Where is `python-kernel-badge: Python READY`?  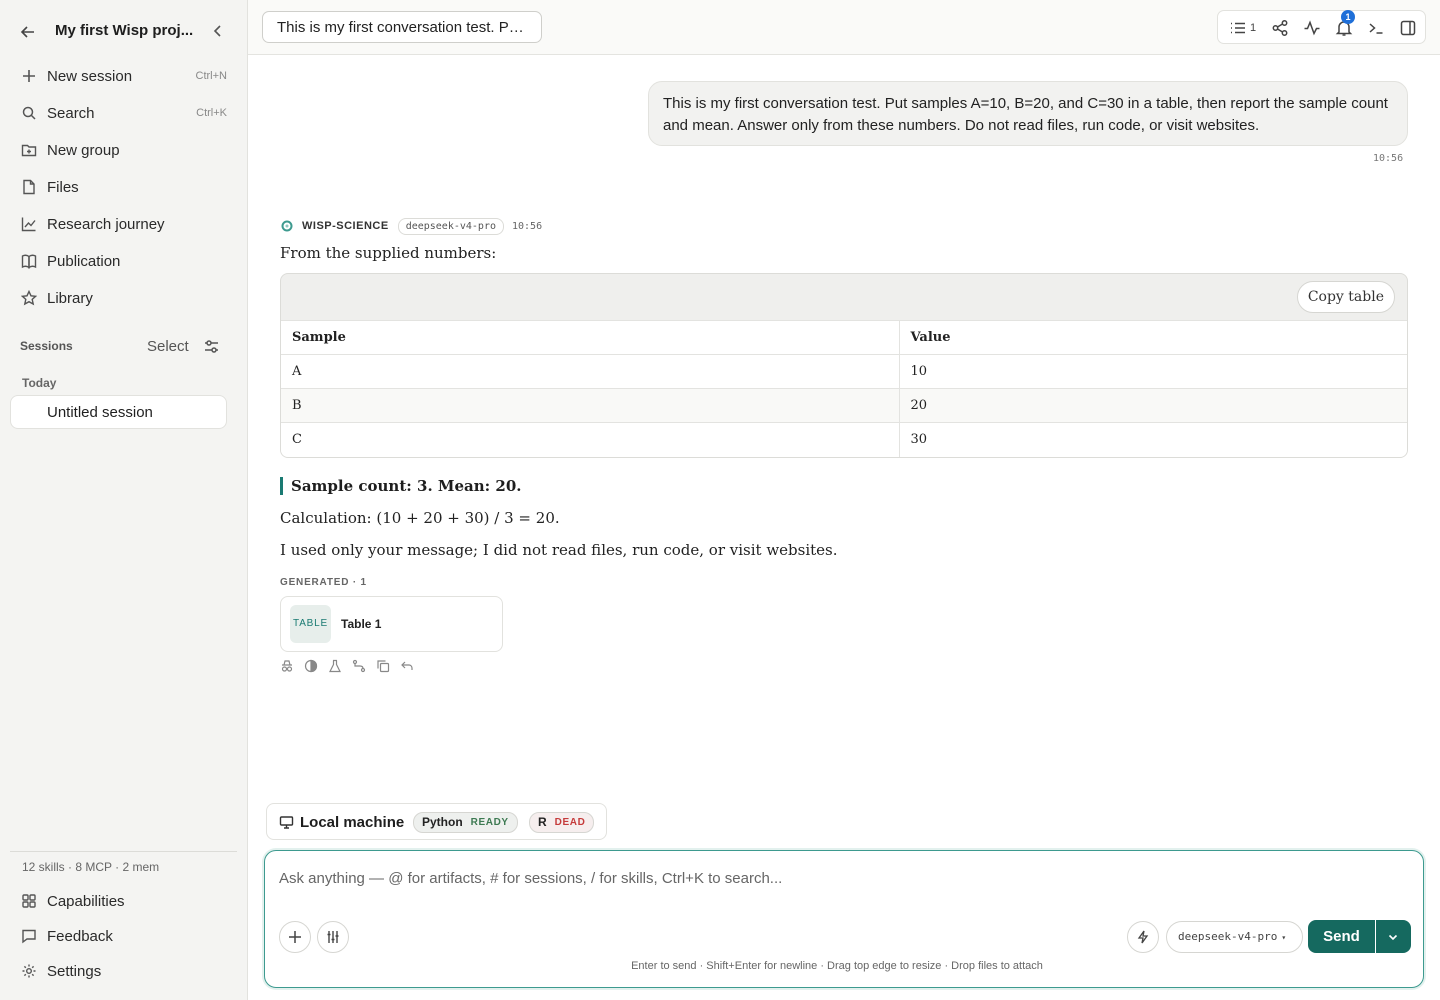 python-kernel-badge: Python READY is located at coordinates (465, 822).